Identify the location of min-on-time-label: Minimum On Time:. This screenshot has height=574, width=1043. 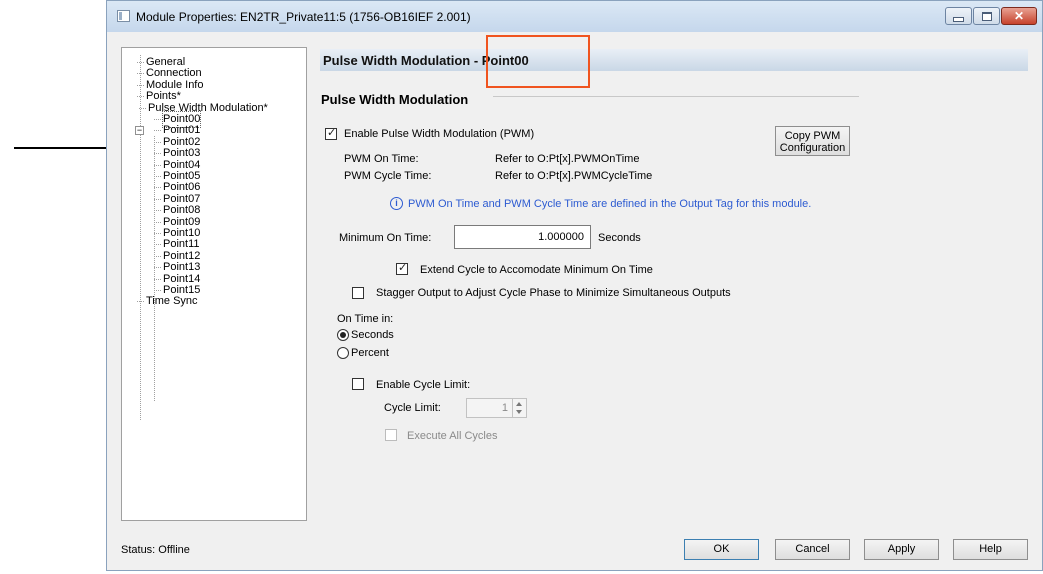
(385, 238).